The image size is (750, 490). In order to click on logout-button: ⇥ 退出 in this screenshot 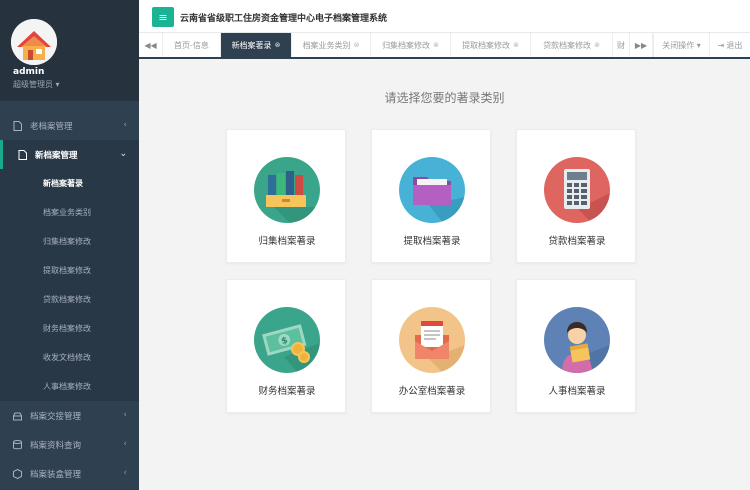, I will do `click(729, 45)`.